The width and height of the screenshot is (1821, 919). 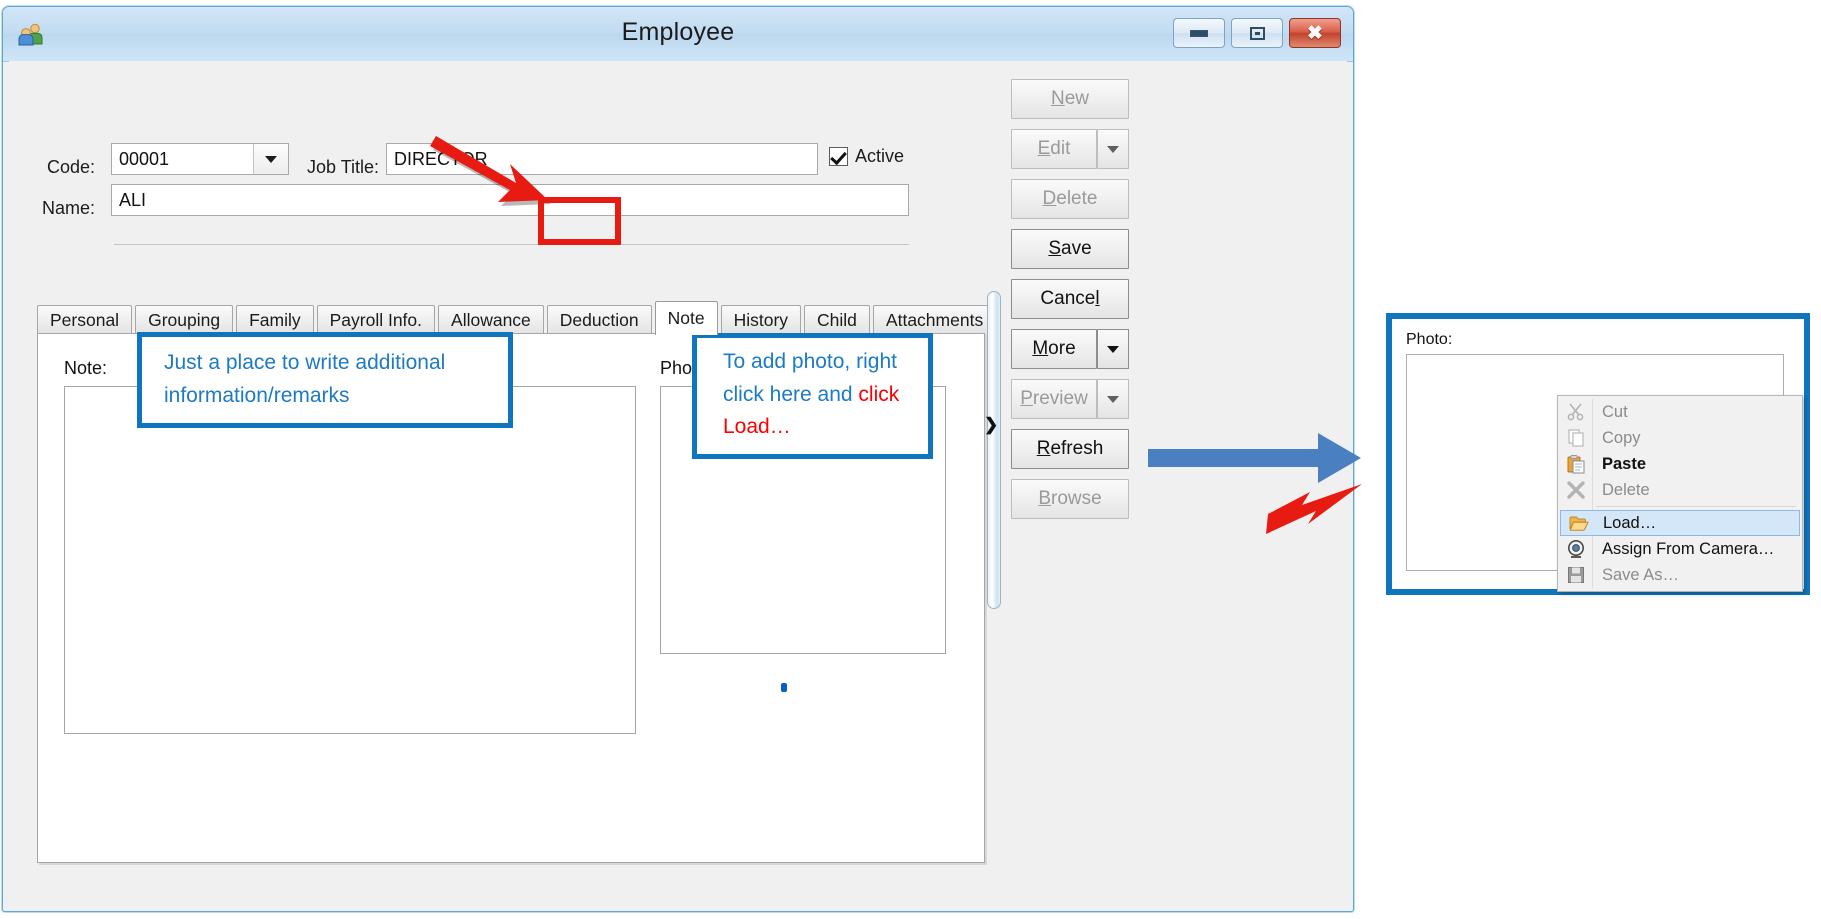 I want to click on button-label: Delete, so click(x=1070, y=198).